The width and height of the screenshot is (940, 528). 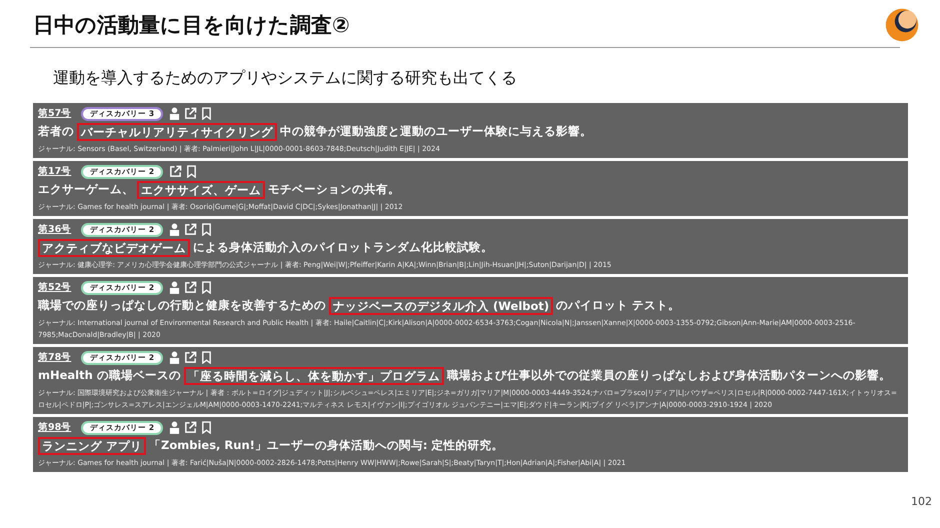 What do you see at coordinates (55, 287) in the screenshot?
I see `paper-number: 第52号` at bounding box center [55, 287].